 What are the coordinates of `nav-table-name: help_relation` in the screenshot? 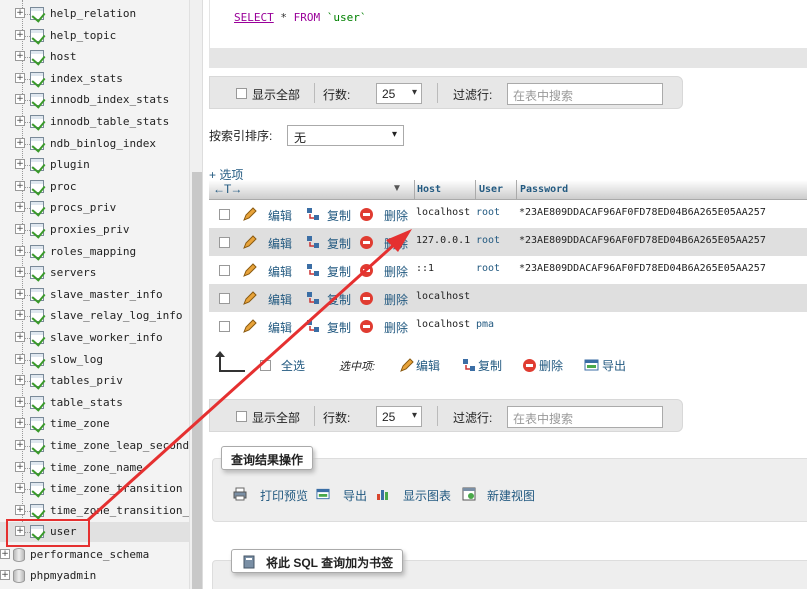 It's located at (93, 13).